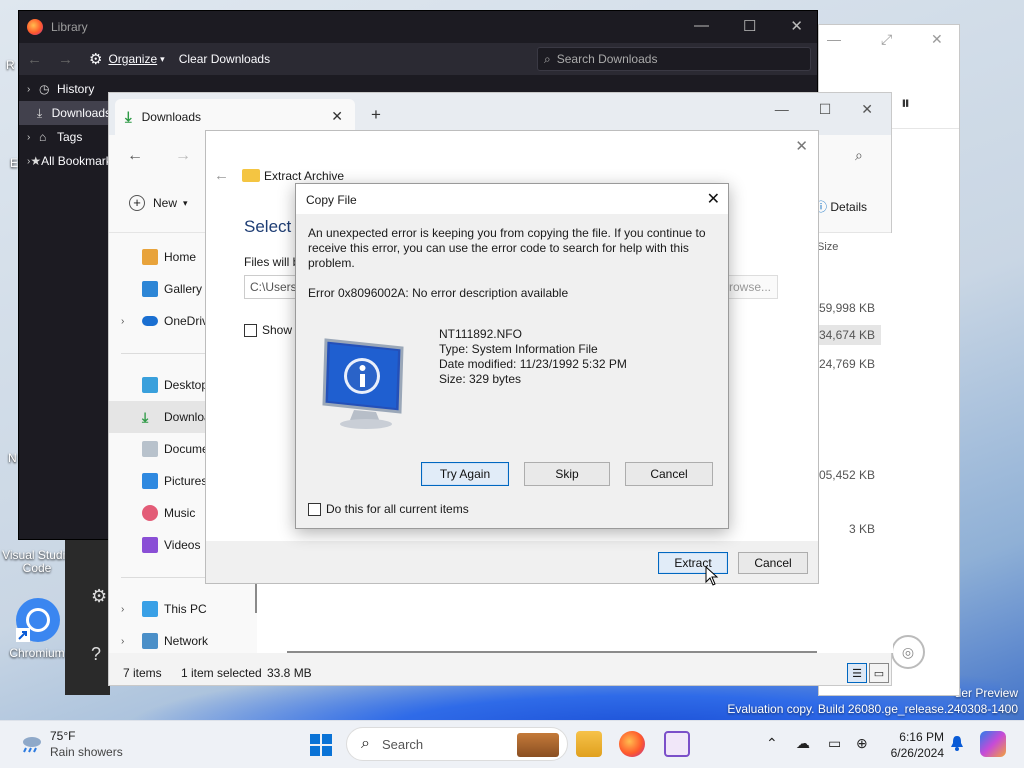 The height and width of the screenshot is (768, 1024). I want to click on apply-all-checkbox, so click(314, 509).